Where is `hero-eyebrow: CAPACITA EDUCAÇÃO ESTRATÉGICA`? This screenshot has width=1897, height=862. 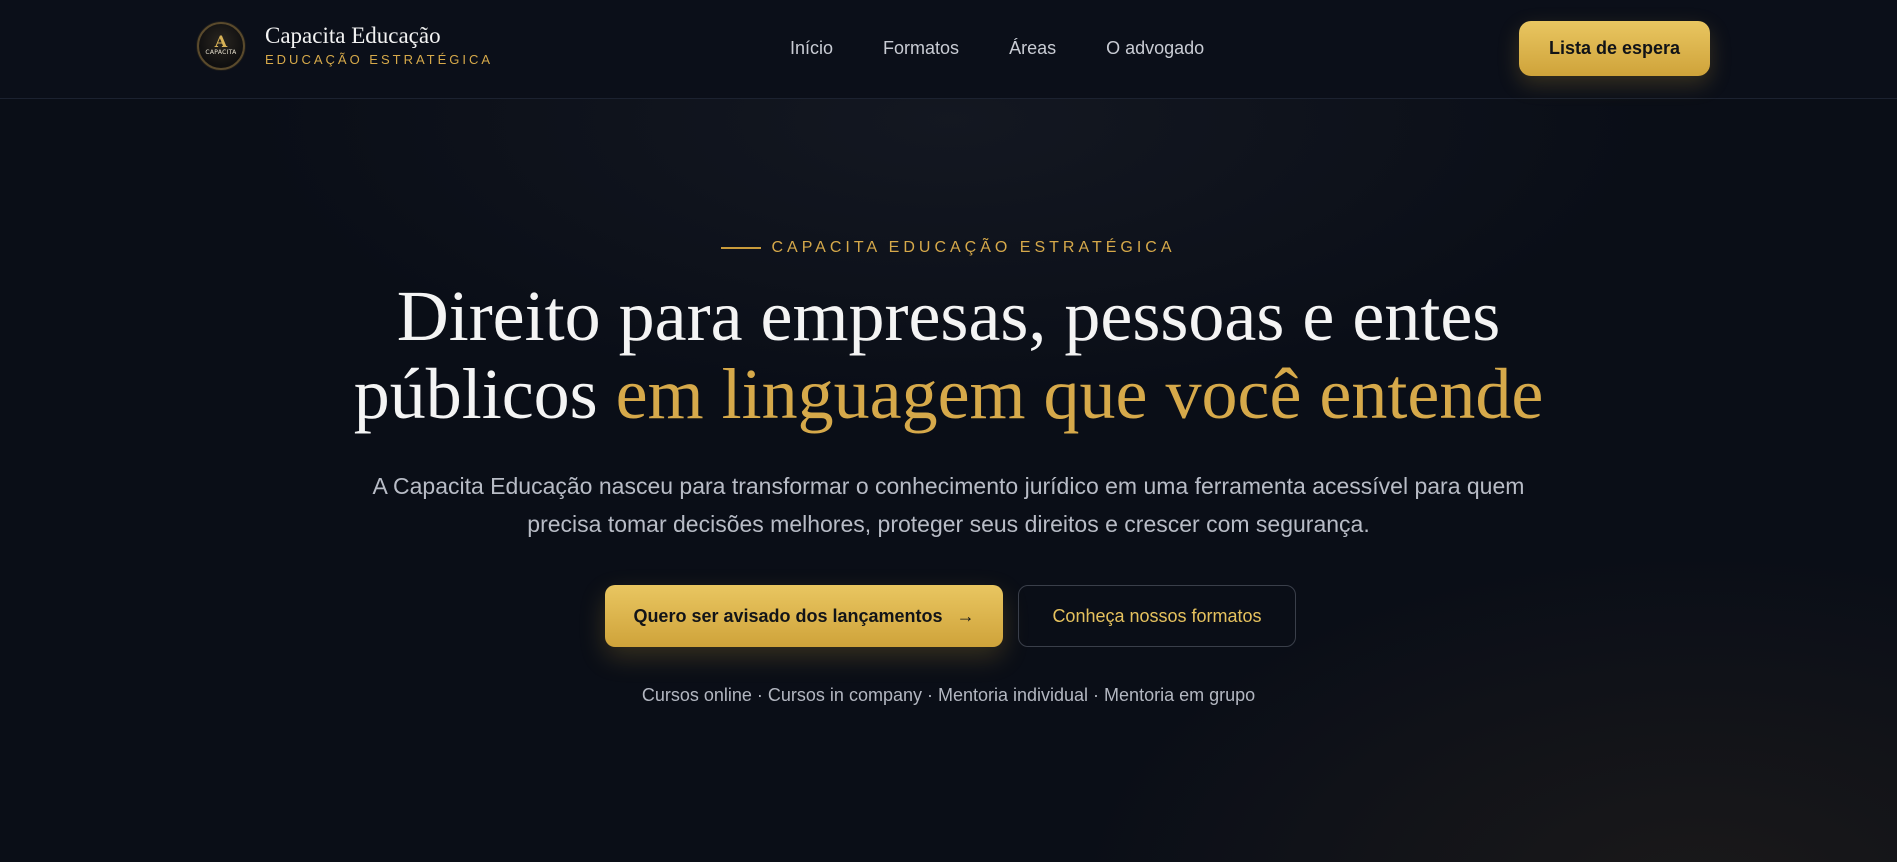
hero-eyebrow: CAPACITA EDUCAÇÃO ESTRATÉGICA is located at coordinates (948, 248).